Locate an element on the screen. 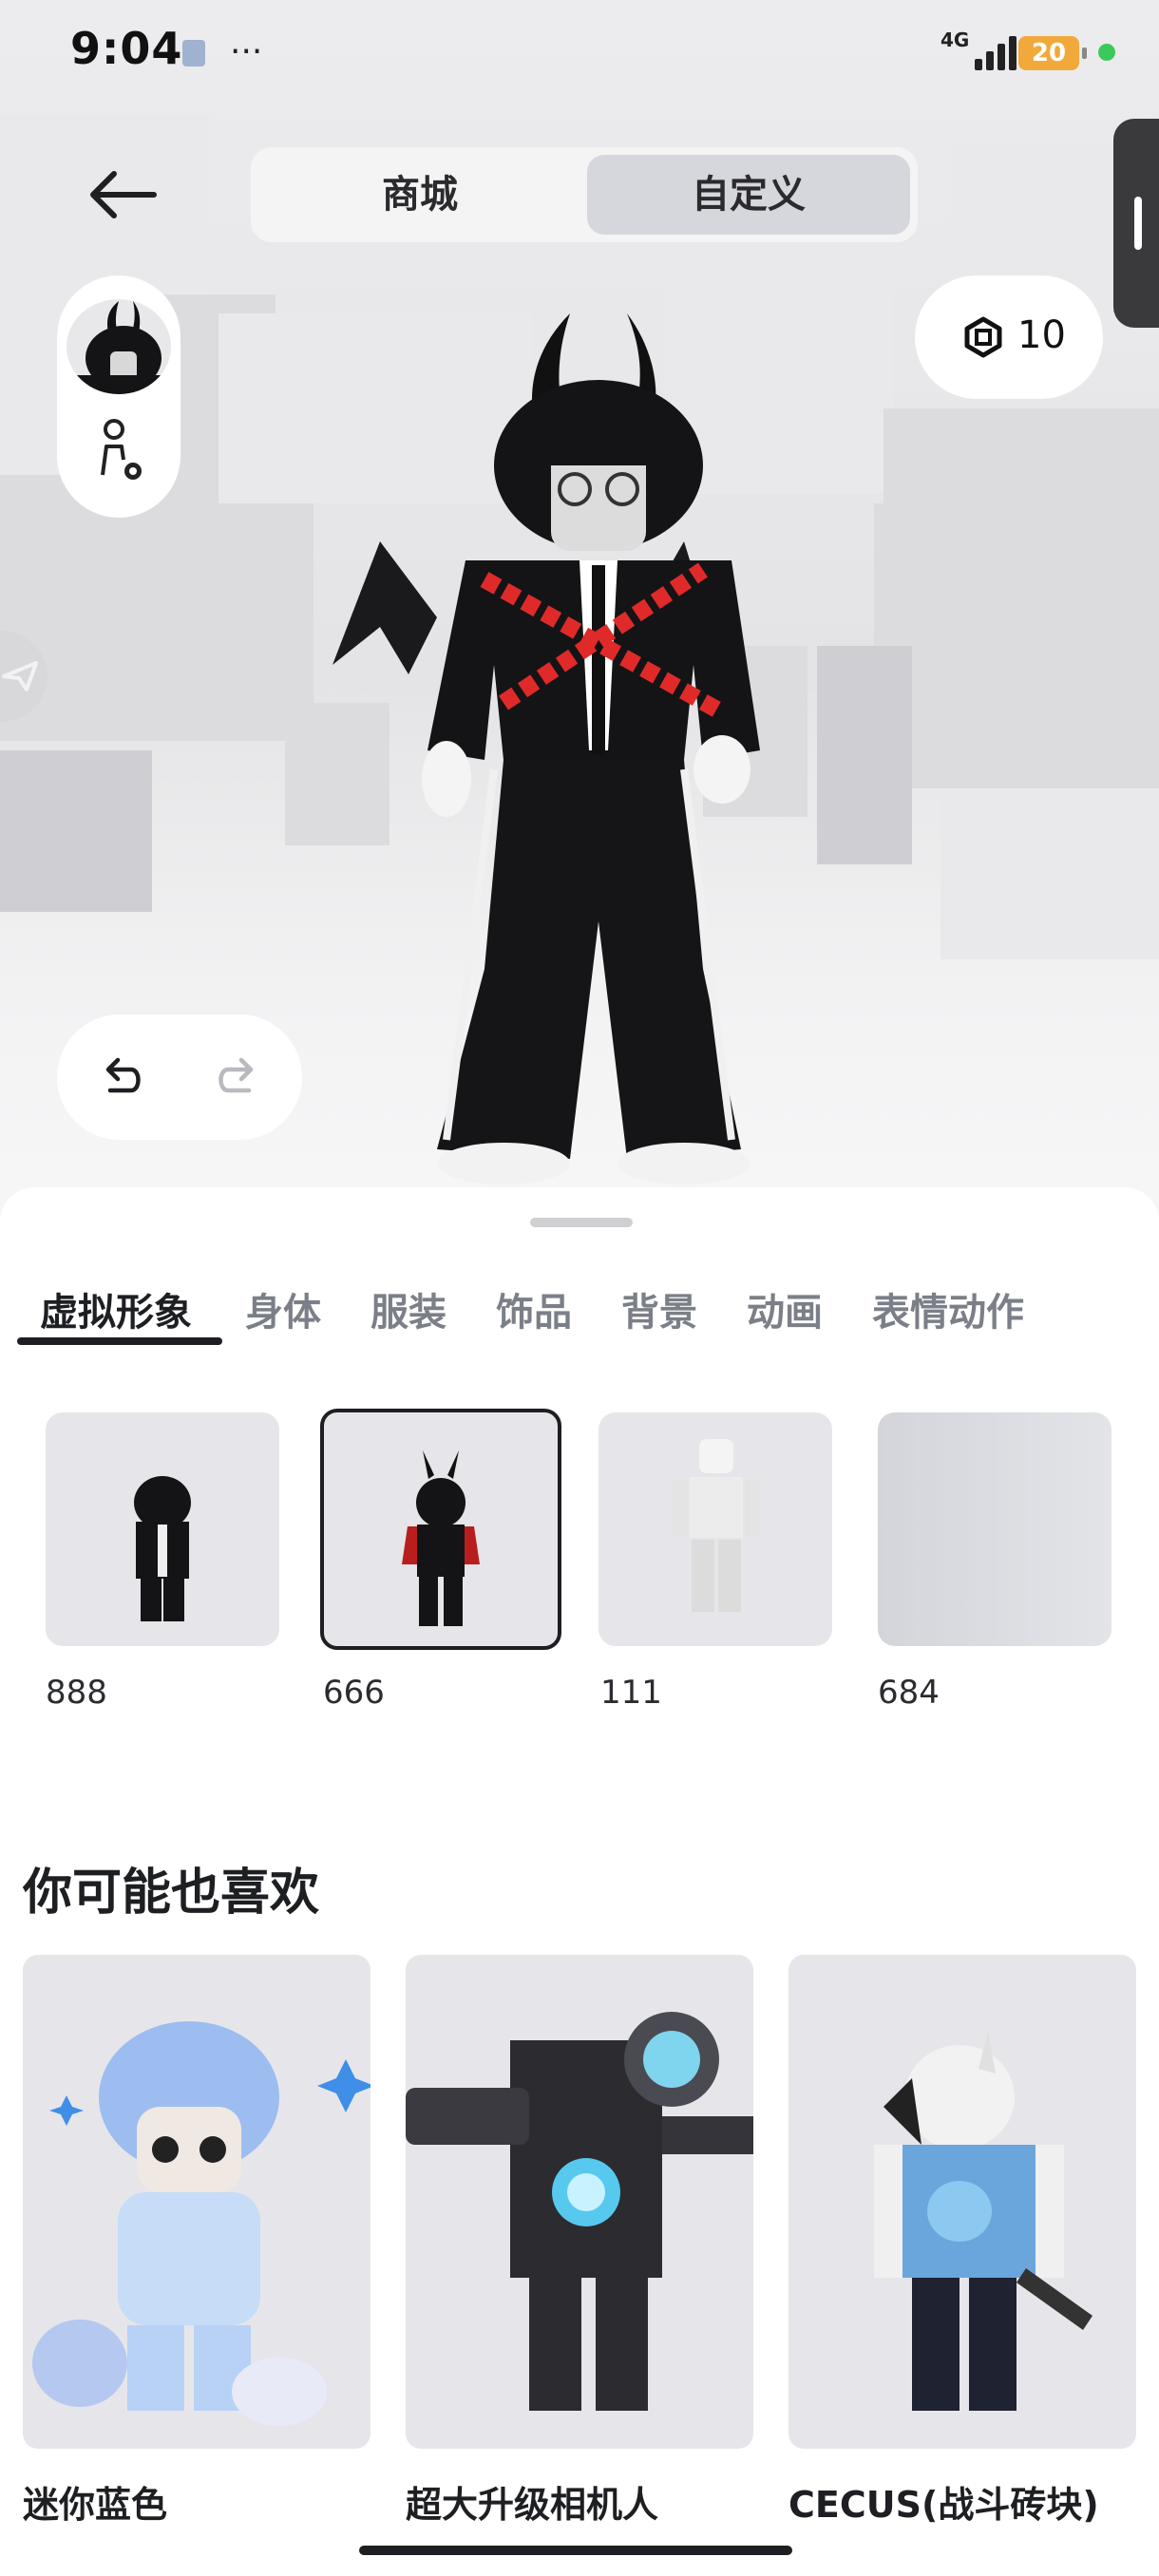 Image resolution: width=1159 pixels, height=2576 pixels. robux-amount: 10 is located at coordinates (1041, 335).